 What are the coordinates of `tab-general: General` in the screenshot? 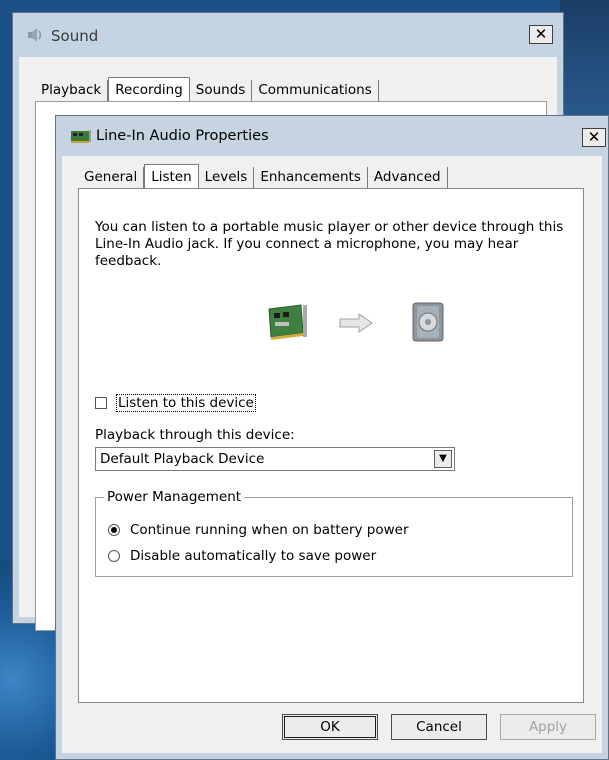 It's located at (111, 178).